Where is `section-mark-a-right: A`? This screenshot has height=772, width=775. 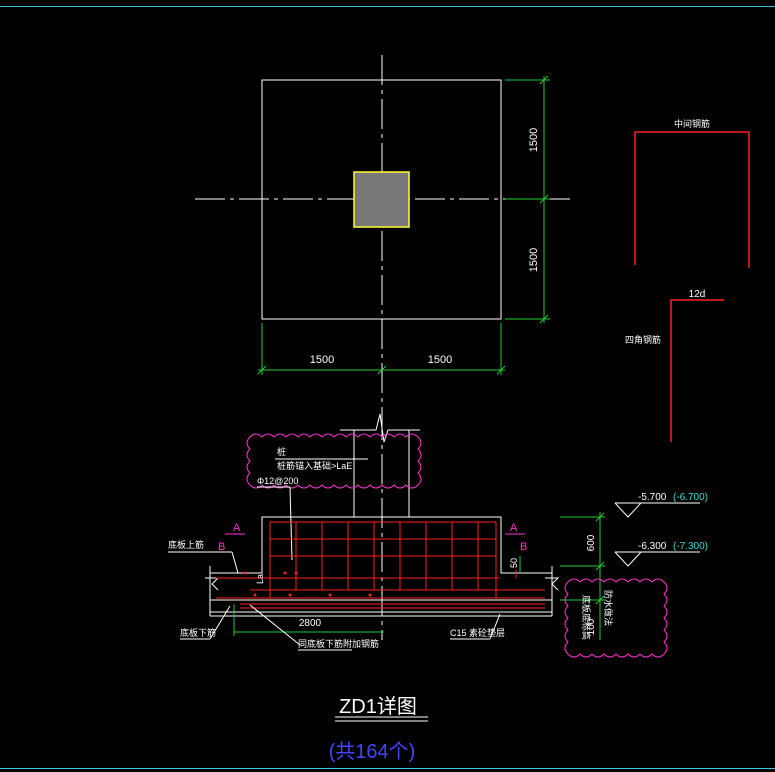
section-mark-a-right: A is located at coordinates (514, 528).